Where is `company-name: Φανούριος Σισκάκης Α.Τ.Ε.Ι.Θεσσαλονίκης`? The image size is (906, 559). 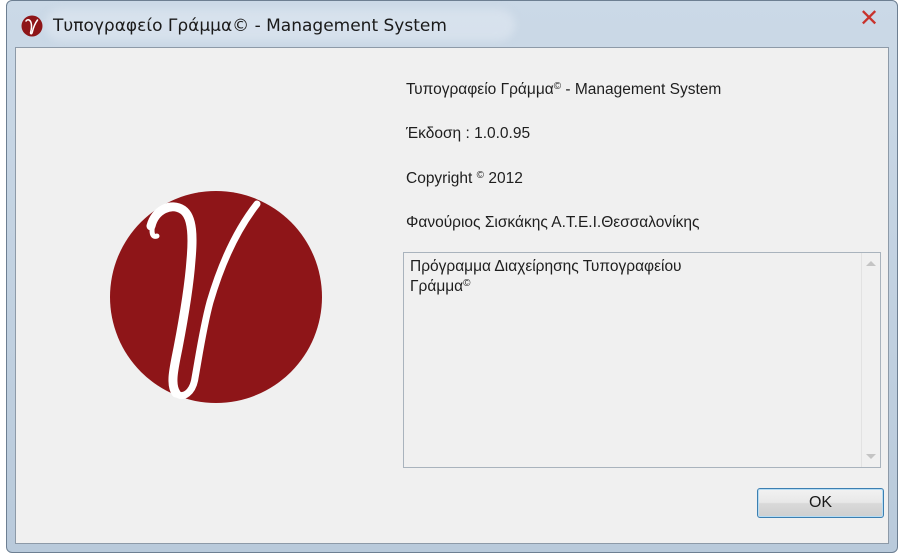 company-name: Φανούριος Σισκάκης Α.Τ.Ε.Ι.Θεσσαλονίκης is located at coordinates (553, 222).